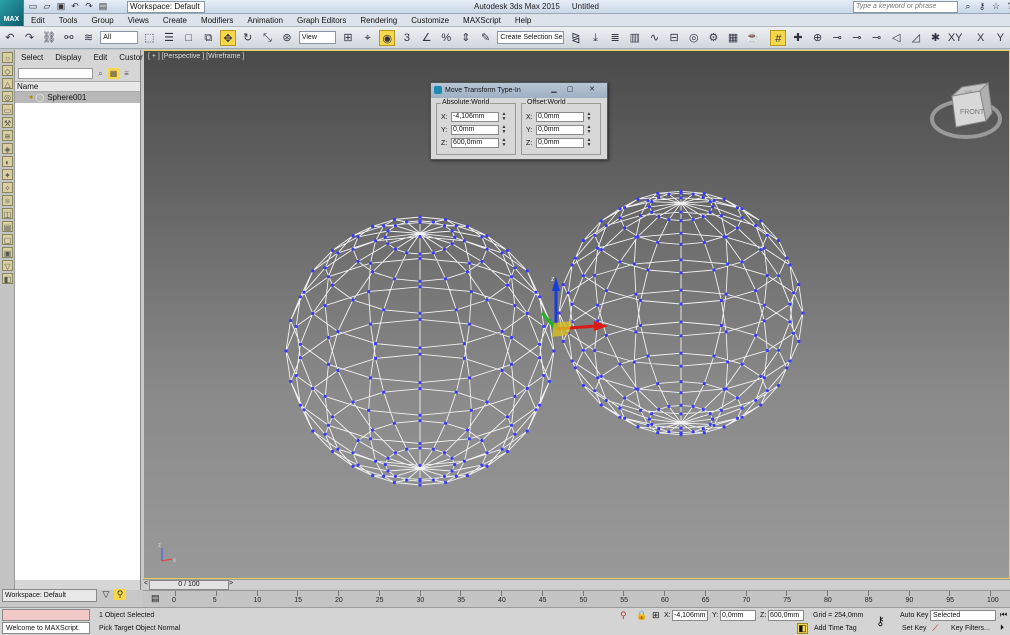  What do you see at coordinates (7, 226) in the screenshot?
I see `particles-icon: ▤` at bounding box center [7, 226].